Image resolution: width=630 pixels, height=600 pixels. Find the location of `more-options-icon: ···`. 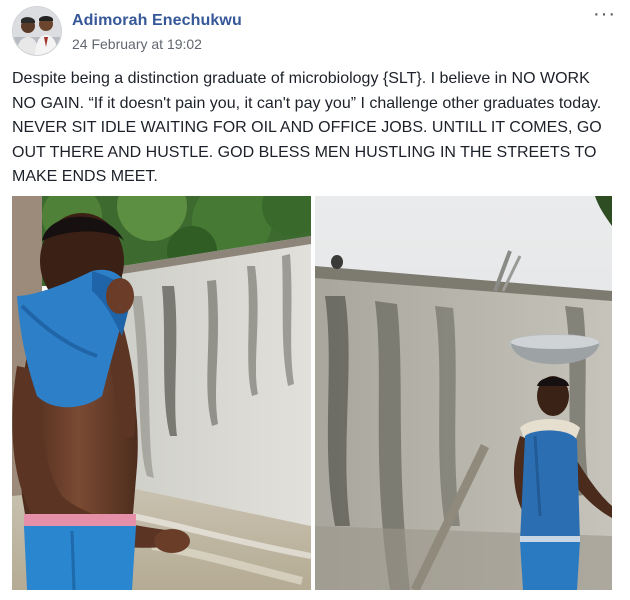

more-options-icon: ··· is located at coordinates (604, 14).